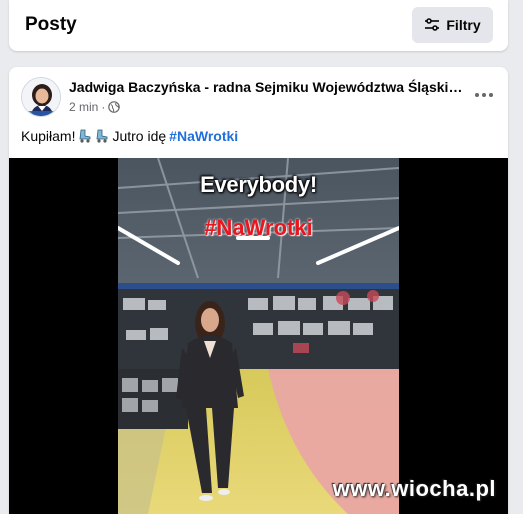 The height and width of the screenshot is (514, 523). What do you see at coordinates (203, 136) in the screenshot?
I see `hashtag-link: #NaWrotki` at bounding box center [203, 136].